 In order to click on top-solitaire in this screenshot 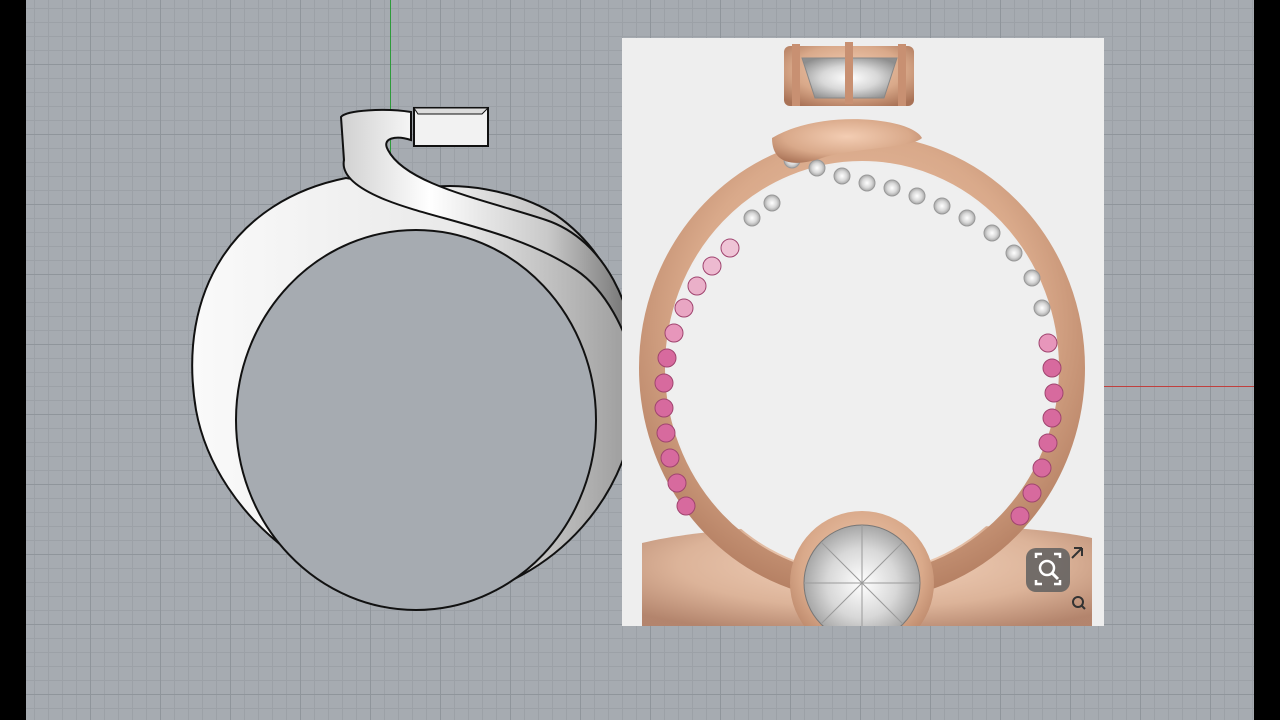, I will do `click(849, 74)`.